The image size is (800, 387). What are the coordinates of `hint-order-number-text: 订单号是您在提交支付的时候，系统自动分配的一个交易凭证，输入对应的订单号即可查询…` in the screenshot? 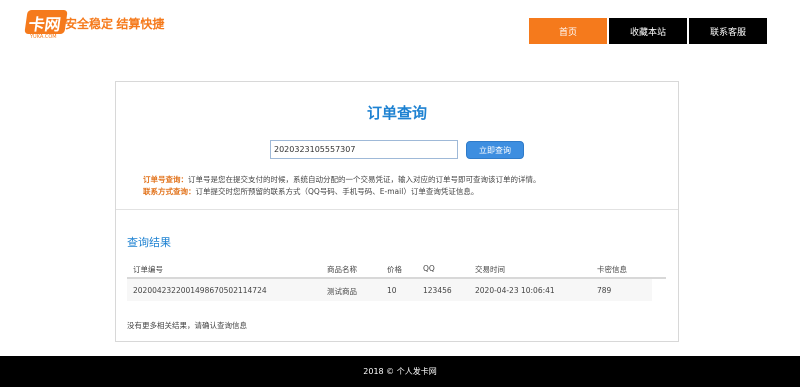 It's located at (364, 179).